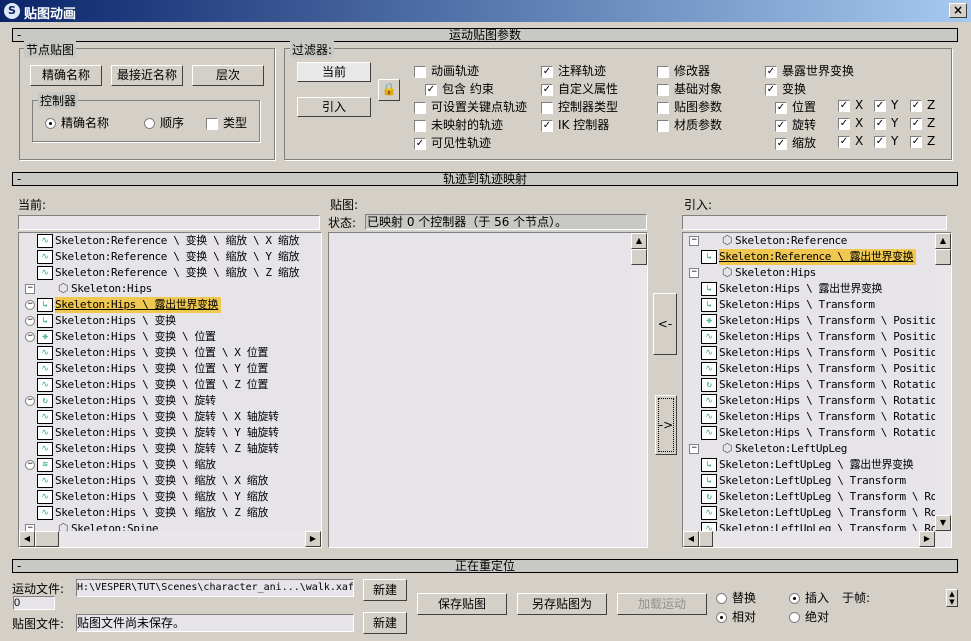 Image resolution: width=971 pixels, height=641 pixels. What do you see at coordinates (169, 449) in the screenshot?
I see `tree-row: ∿ Skeleton:Hips \ 变换 \ 旋转 \ Z 轴旋转` at bounding box center [169, 449].